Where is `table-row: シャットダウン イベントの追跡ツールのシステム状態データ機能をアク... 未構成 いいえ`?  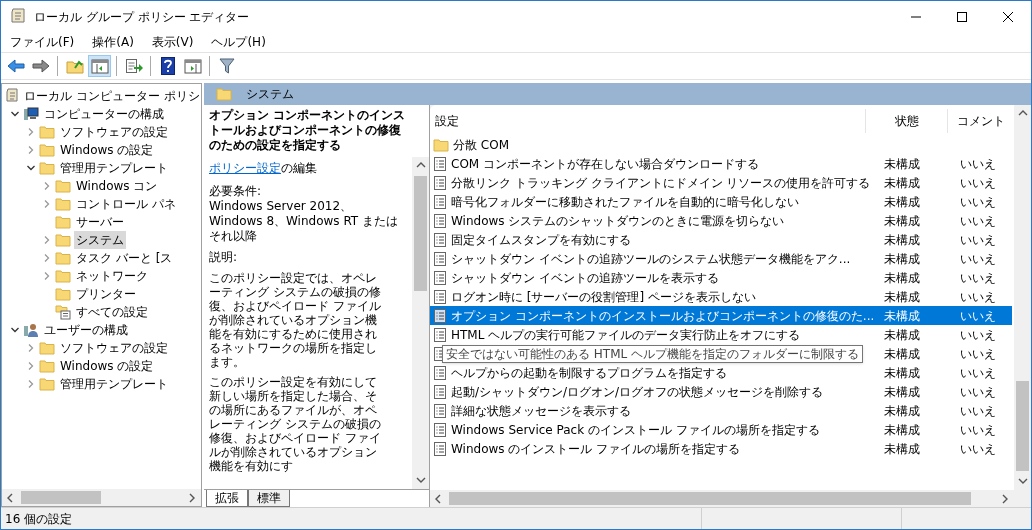
table-row: シャットダウン イベントの追跡ツールのシステム状態データ機能をアク... 未構成 いいえ is located at coordinates (721, 258).